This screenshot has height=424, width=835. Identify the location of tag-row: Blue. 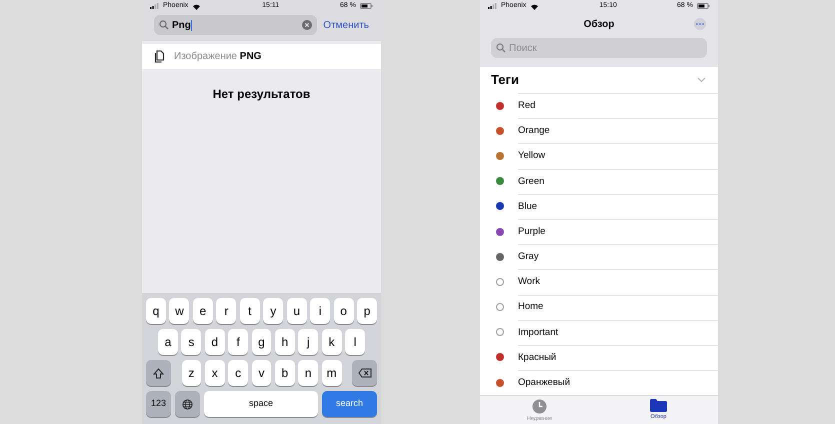
(618, 206).